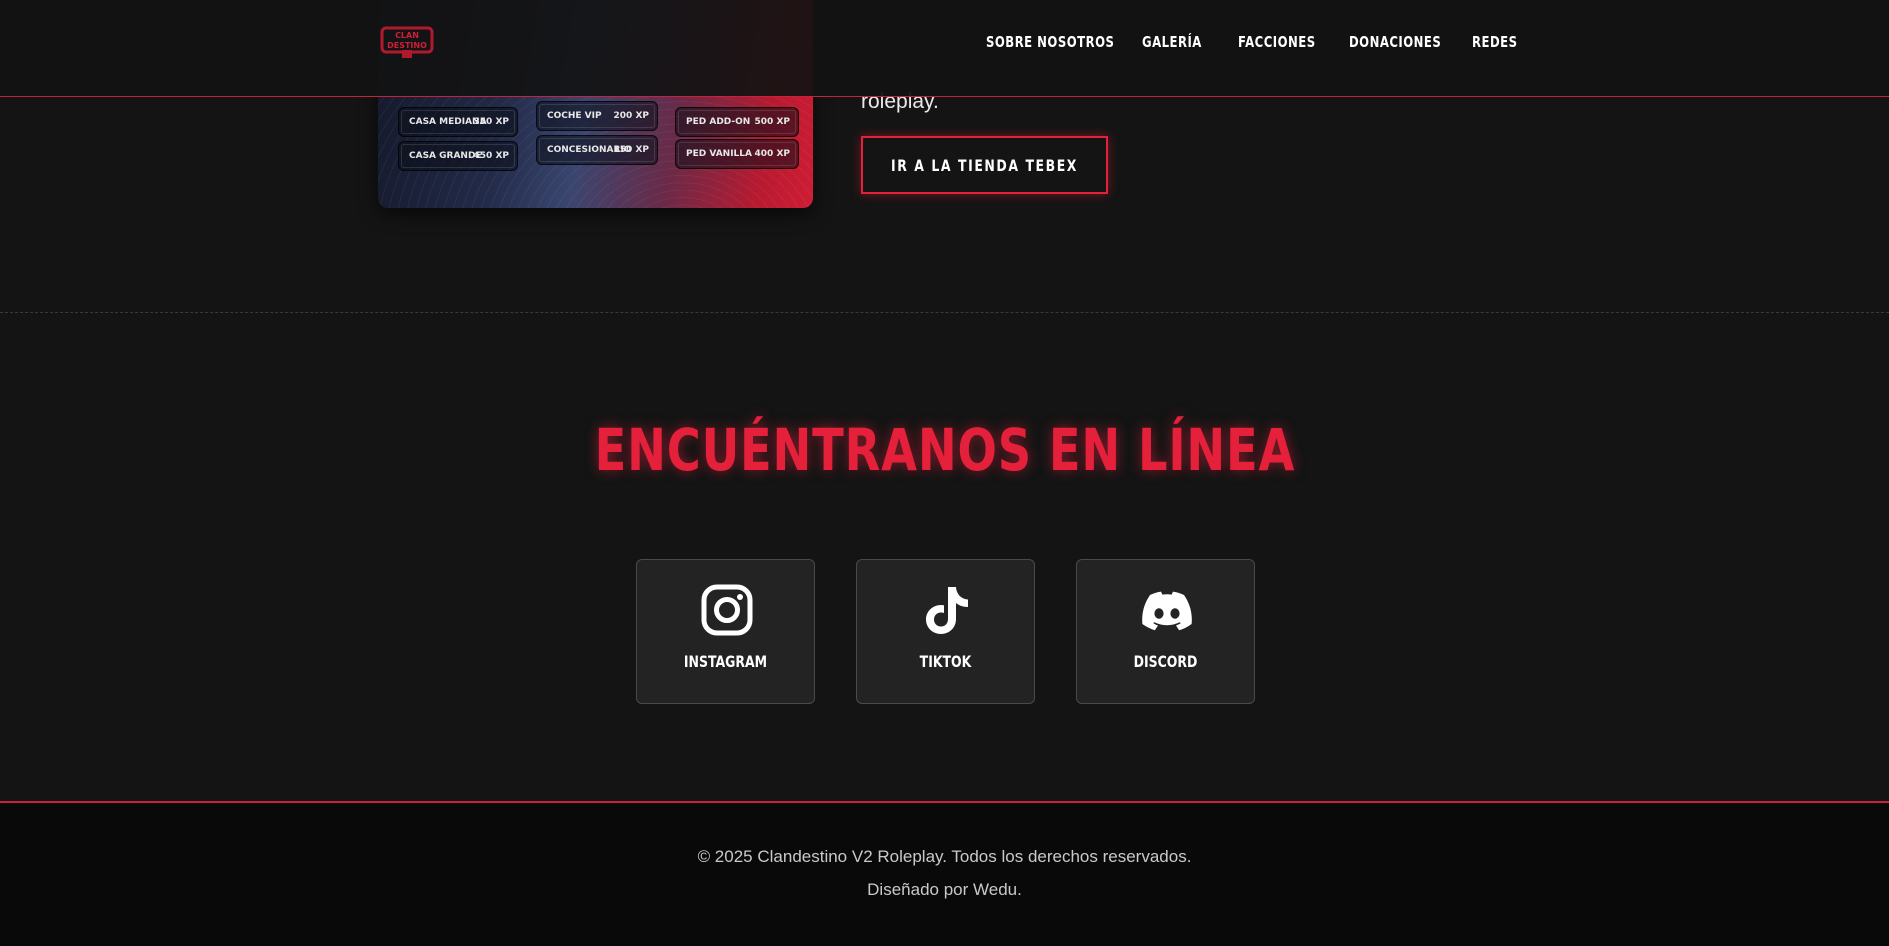  Describe the element at coordinates (407, 45) in the screenshot. I see `svg-text: DESTINO` at that location.